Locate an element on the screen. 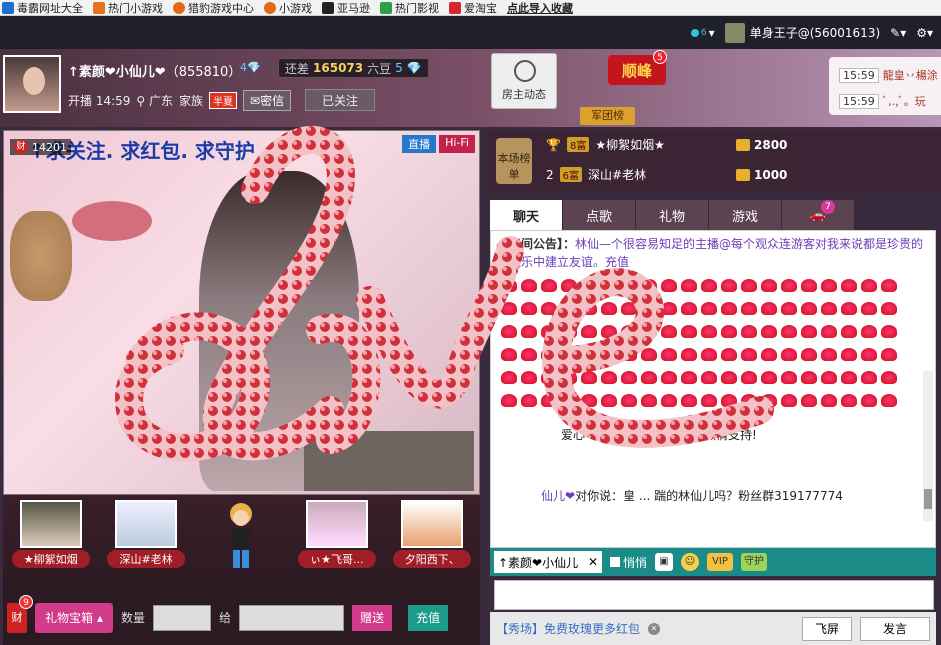 The image size is (941, 645). guest-avatar is located at coordinates (336, 524).